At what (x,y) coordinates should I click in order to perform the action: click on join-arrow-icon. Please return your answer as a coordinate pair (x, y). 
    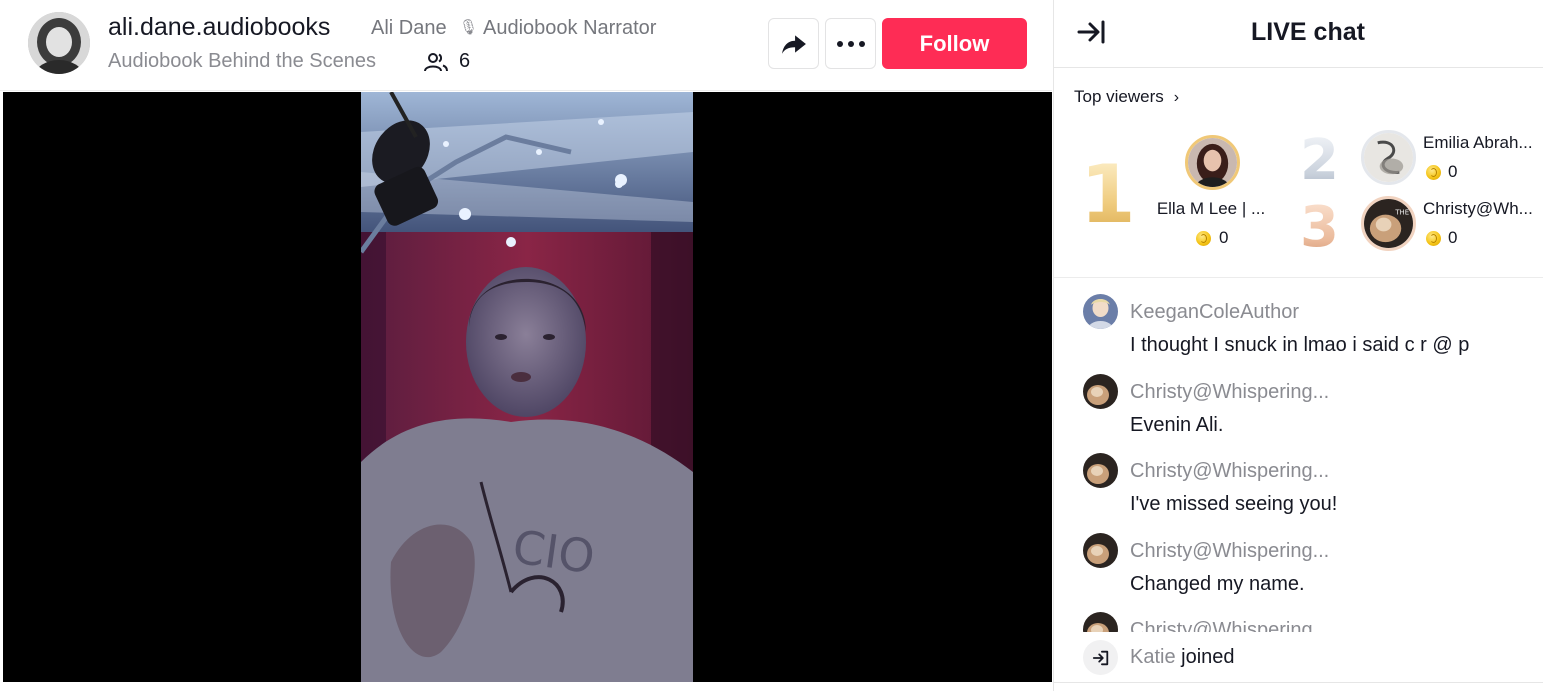
    Looking at the image, I should click on (1100, 657).